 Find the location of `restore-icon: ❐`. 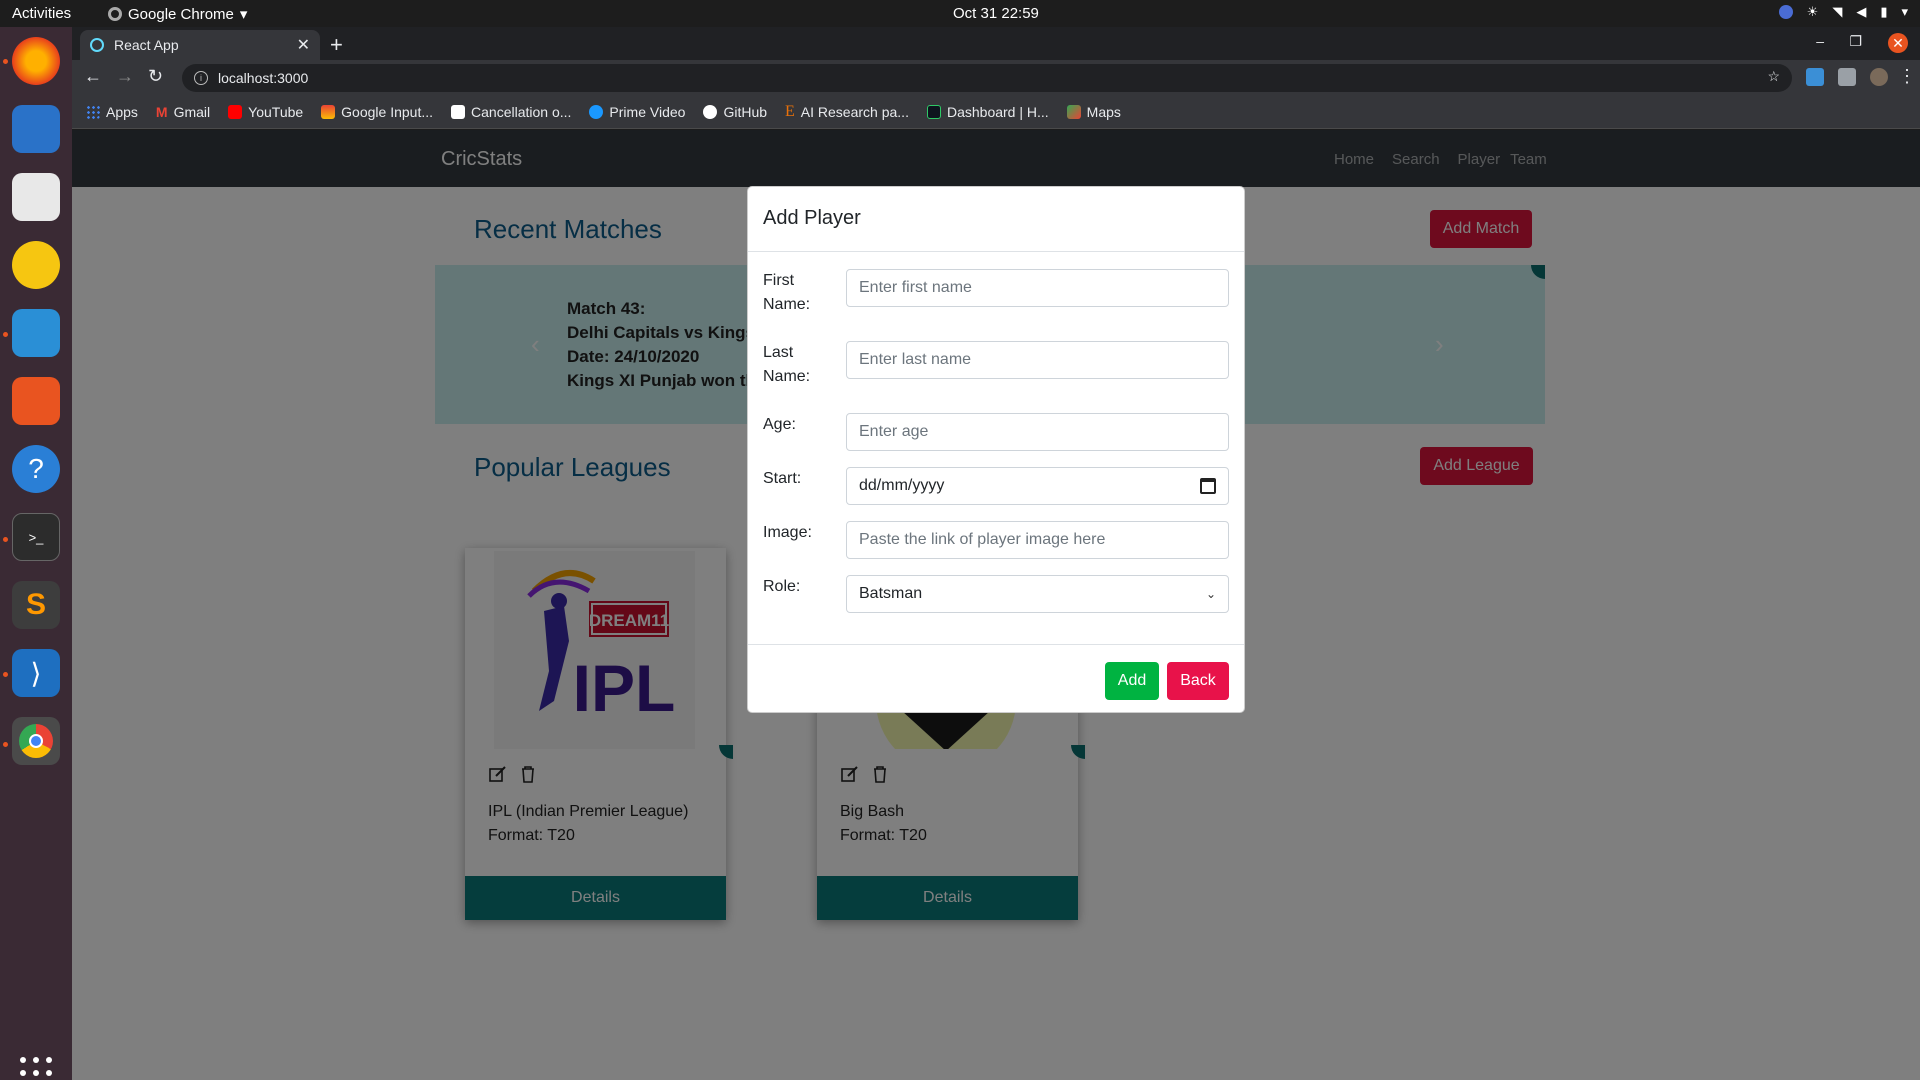

restore-icon: ❐ is located at coordinates (1855, 41).